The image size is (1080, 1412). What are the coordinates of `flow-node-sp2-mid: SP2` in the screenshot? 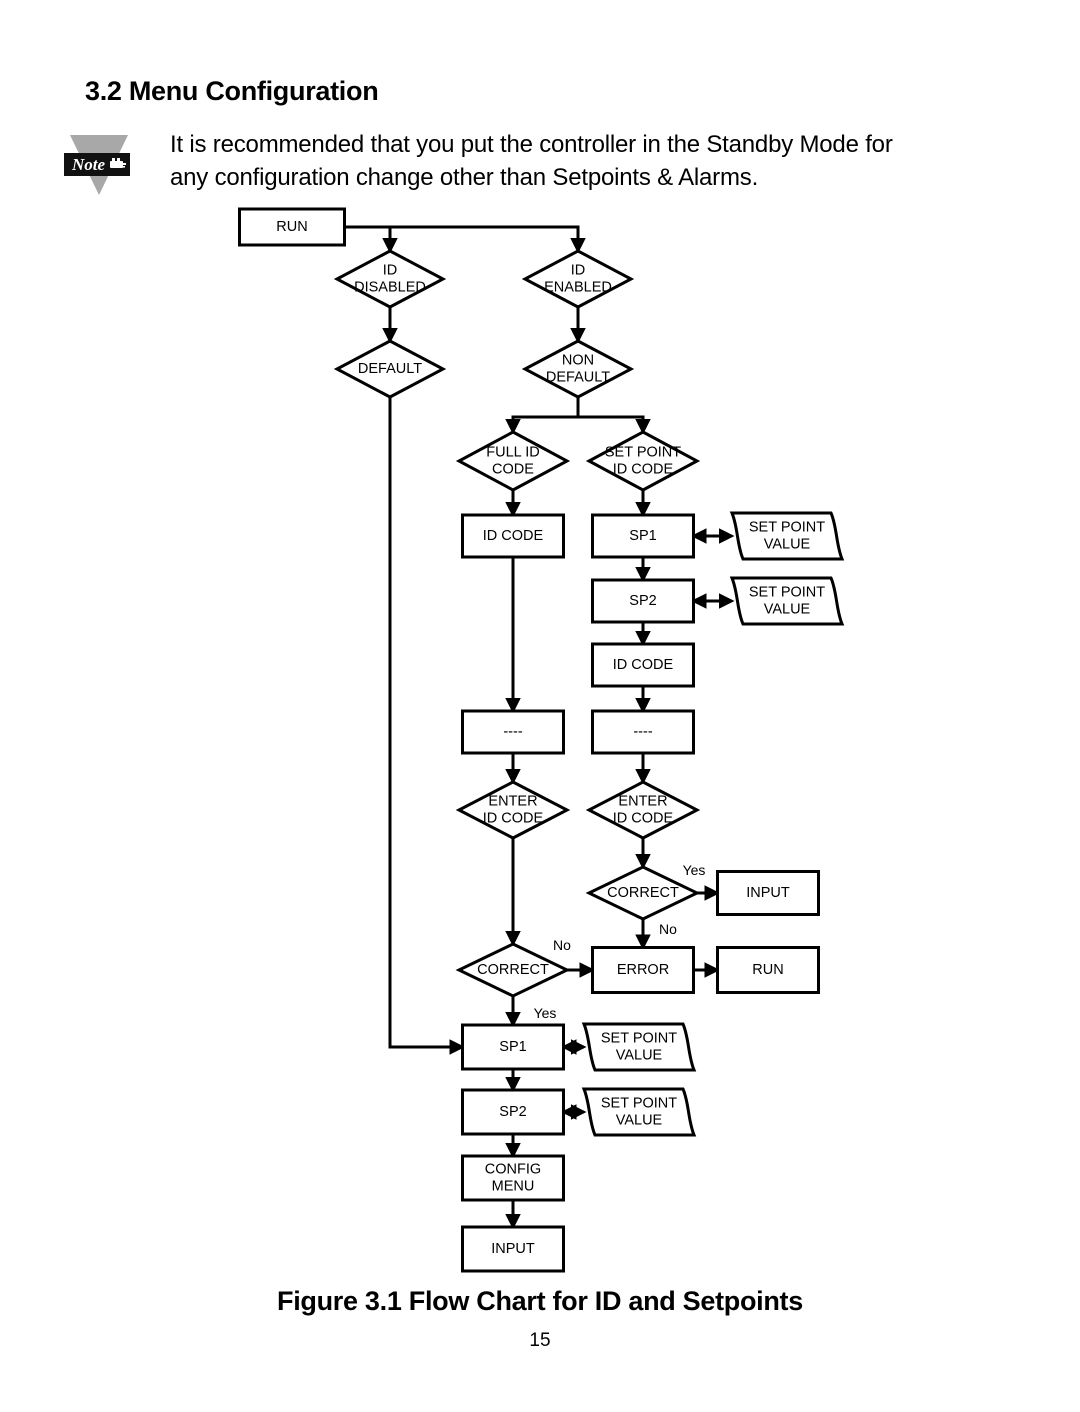 It's located at (643, 601).